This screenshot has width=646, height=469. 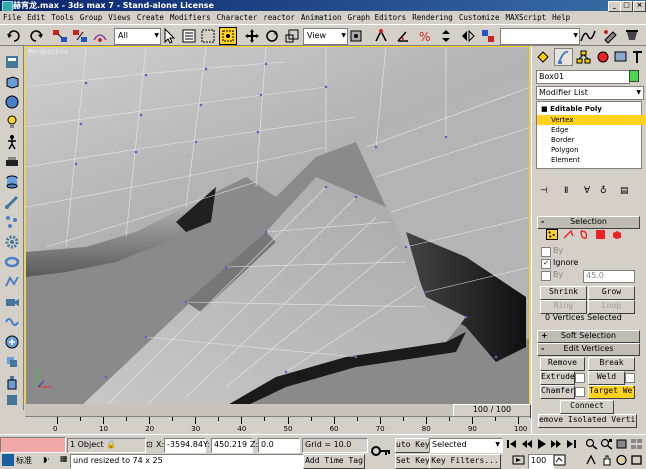 I want to click on abs-mode-icon: ⊡, so click(x=149, y=444).